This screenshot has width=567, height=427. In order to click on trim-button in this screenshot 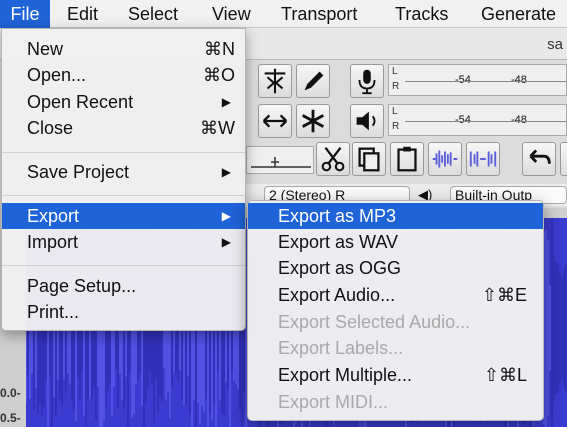, I will do `click(445, 159)`.